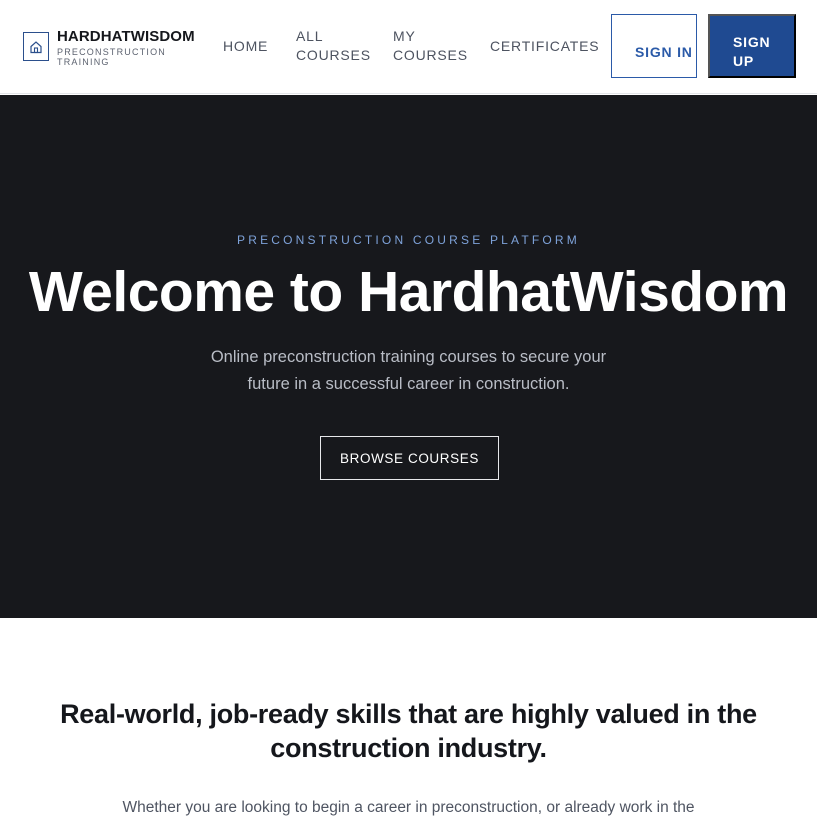  What do you see at coordinates (433, 46) in the screenshot?
I see `nav-my-courses: MY COURSES` at bounding box center [433, 46].